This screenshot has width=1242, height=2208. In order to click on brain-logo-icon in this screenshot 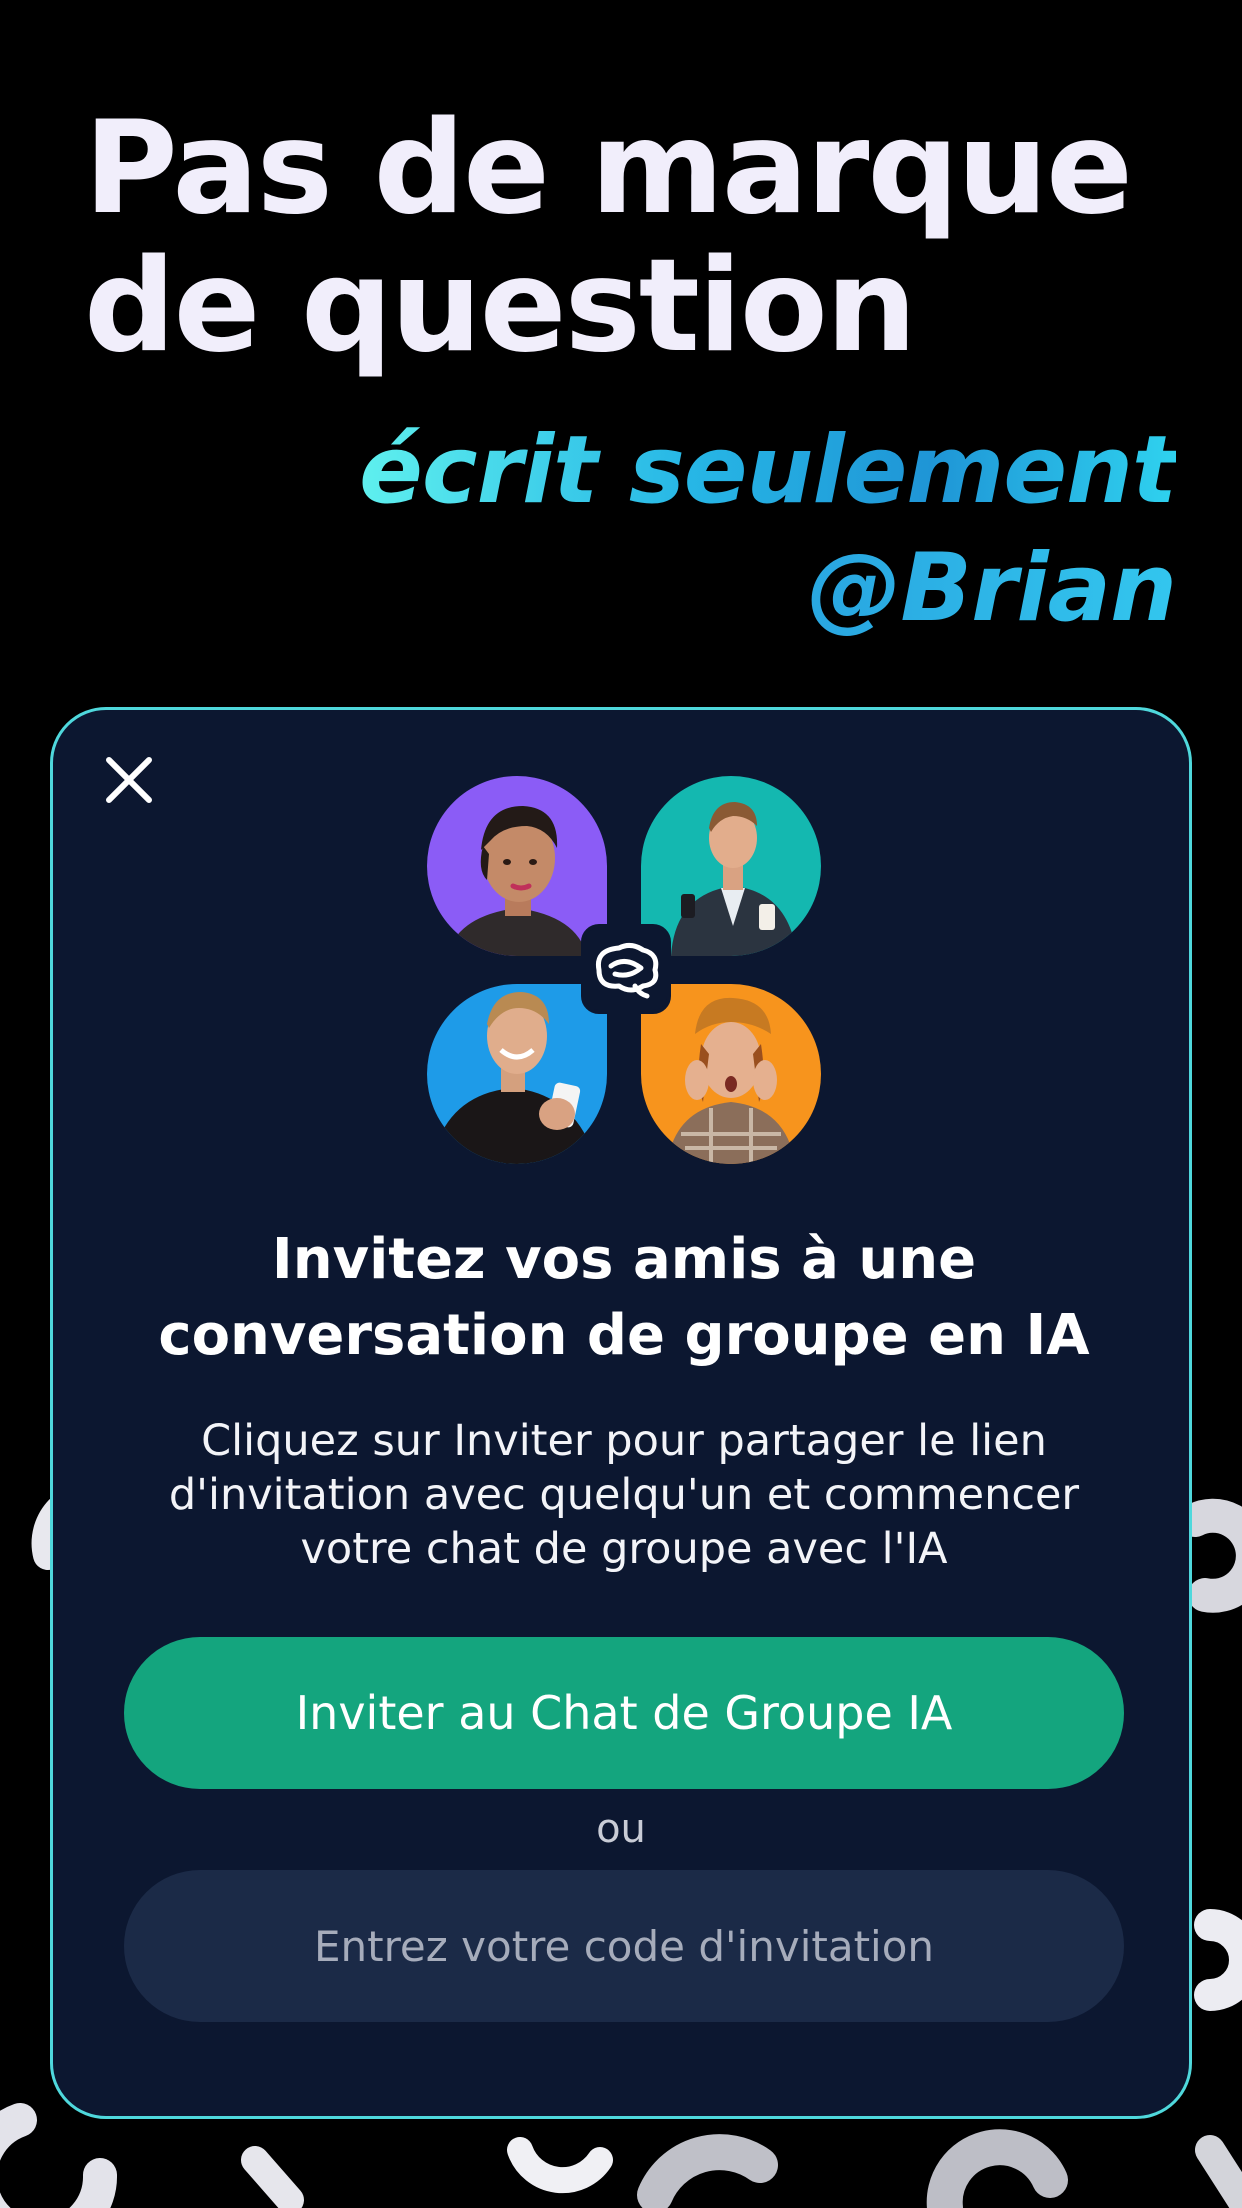, I will do `click(627, 970)`.